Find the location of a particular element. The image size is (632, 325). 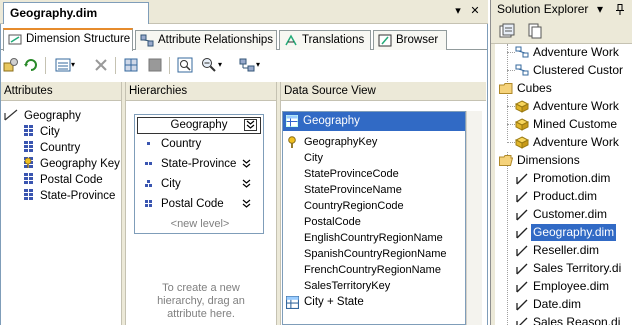

hierarchy-level: Postal Code is located at coordinates (201, 204).